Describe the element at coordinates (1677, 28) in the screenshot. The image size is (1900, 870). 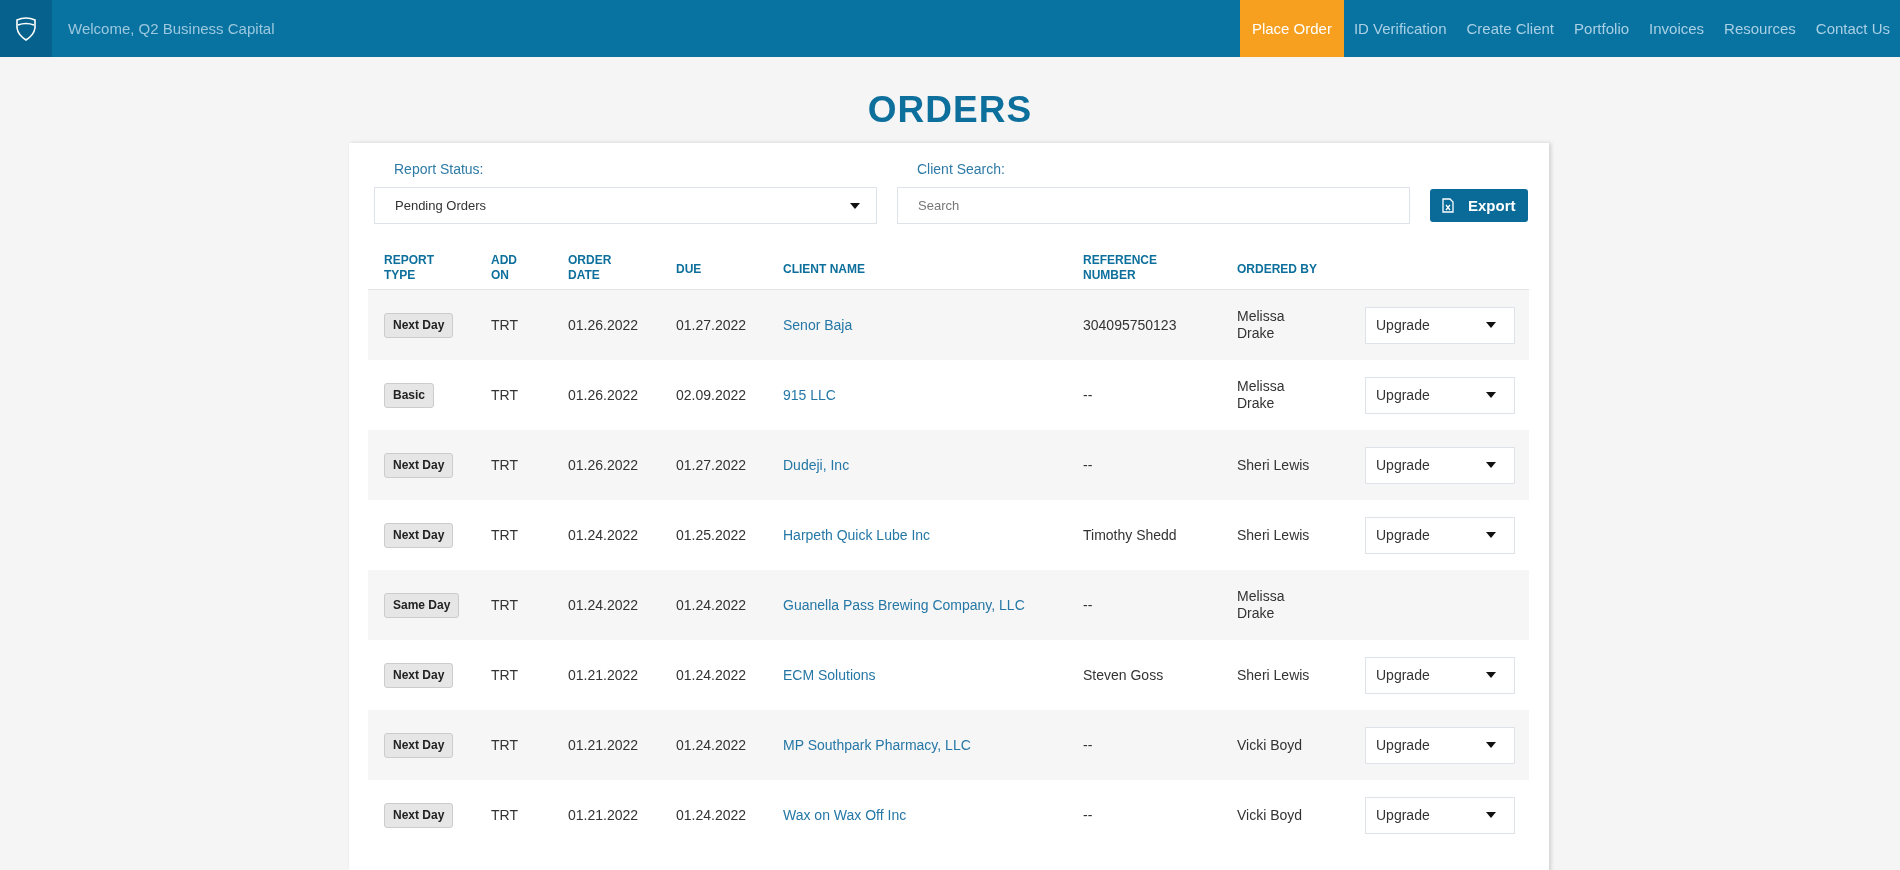
I see `nav-link: Invoices` at that location.